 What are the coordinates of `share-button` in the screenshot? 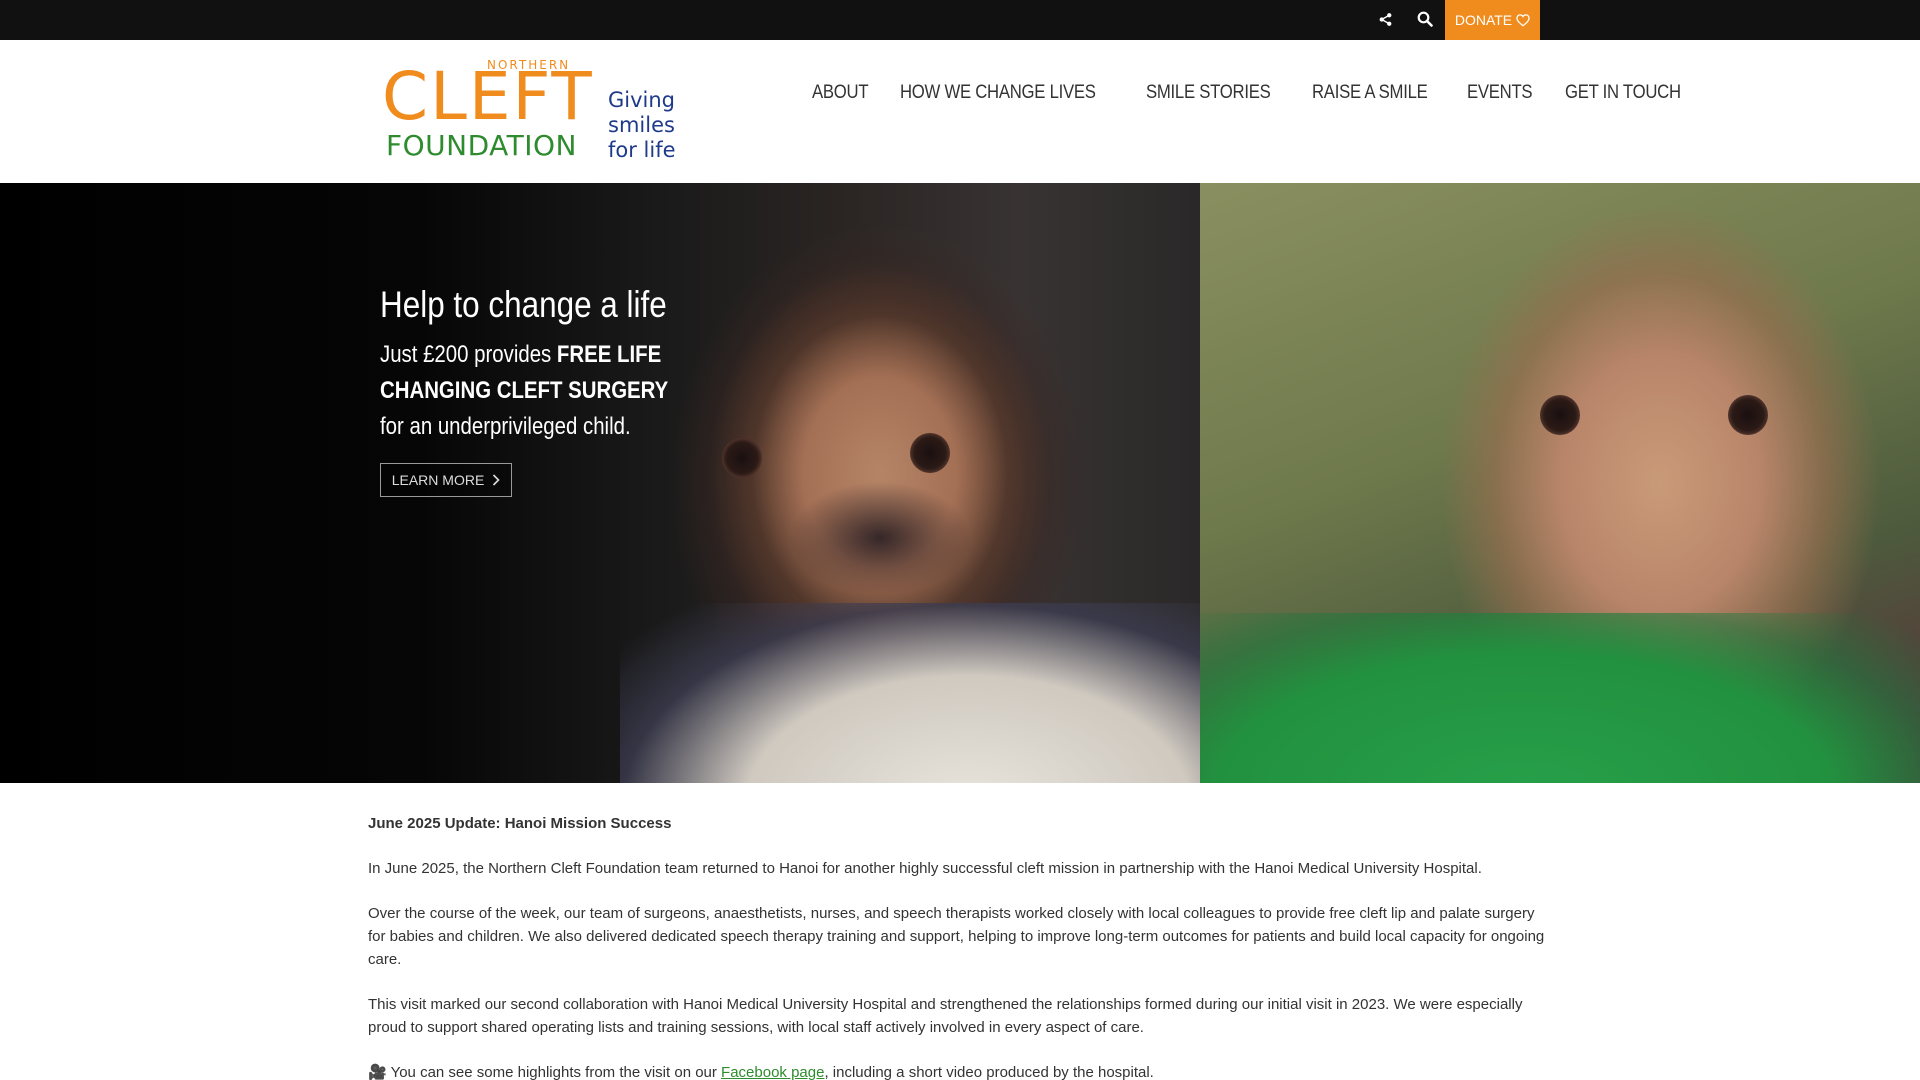 It's located at (1385, 19).